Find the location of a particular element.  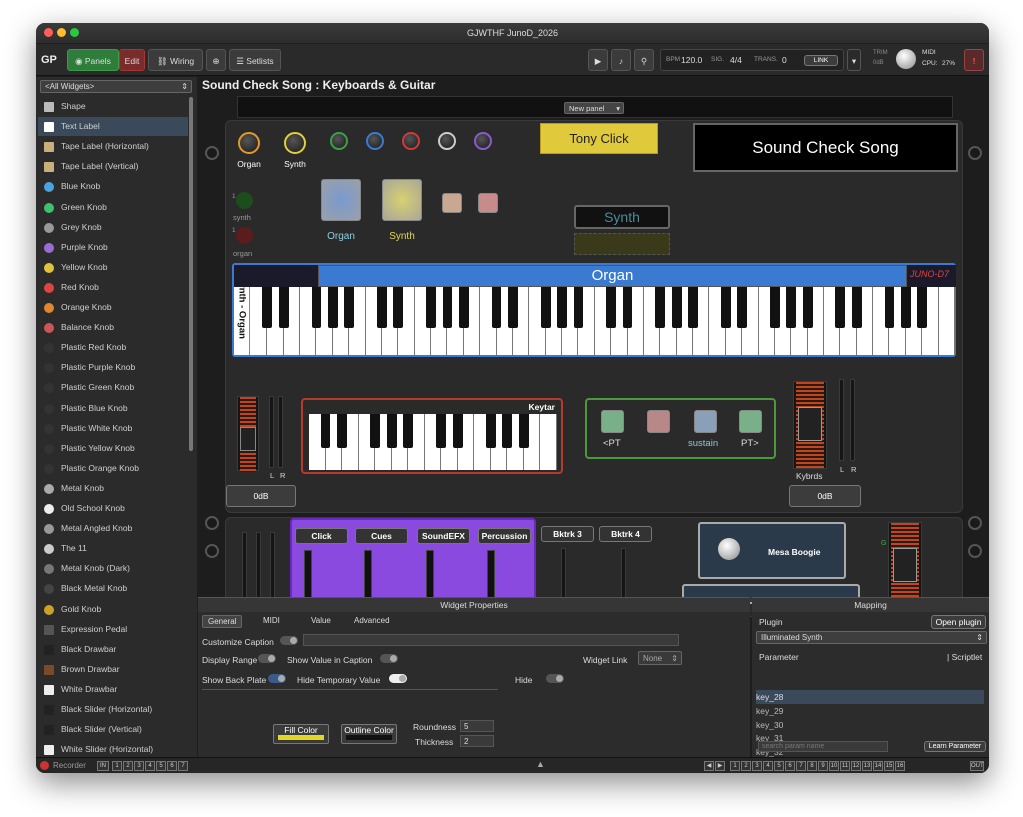

widget-list-item: Old School Knob is located at coordinates (113, 508).